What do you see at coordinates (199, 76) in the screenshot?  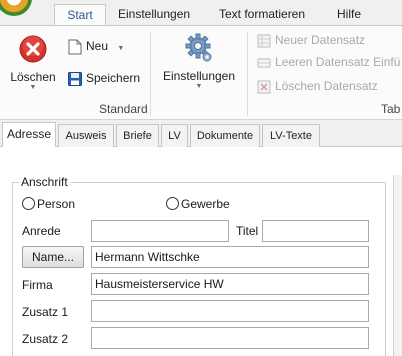 I see `settings-label: Einstellungen` at bounding box center [199, 76].